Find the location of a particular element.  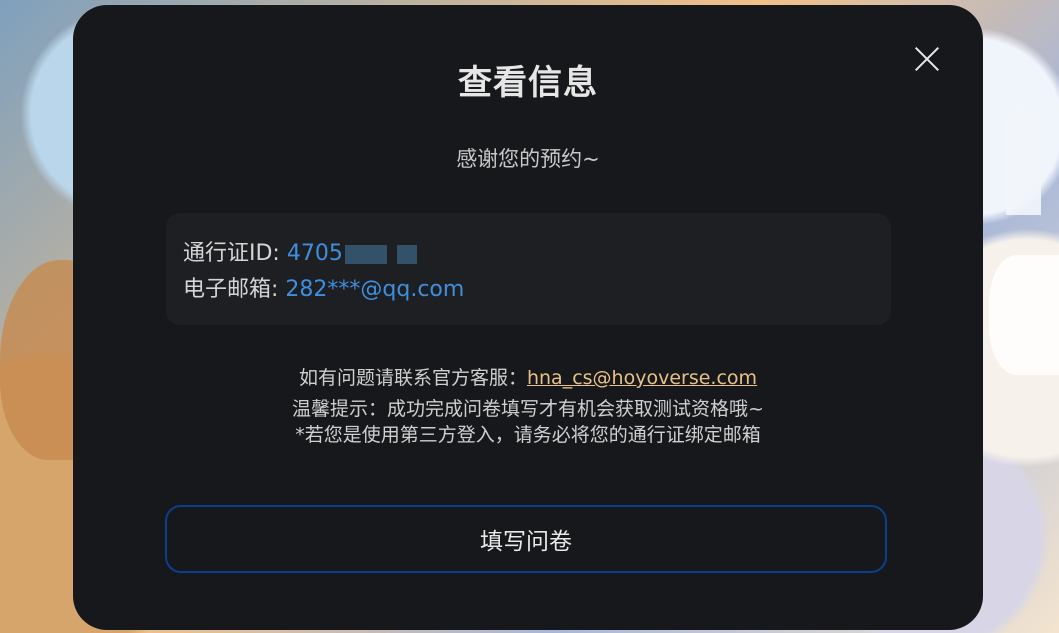

passport-row: 通行证ID: 4705 is located at coordinates (300, 251).